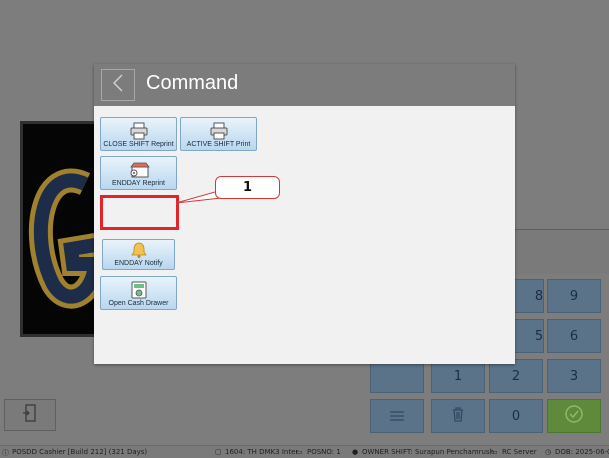  I want to click on step-callout: 1, so click(247, 187).